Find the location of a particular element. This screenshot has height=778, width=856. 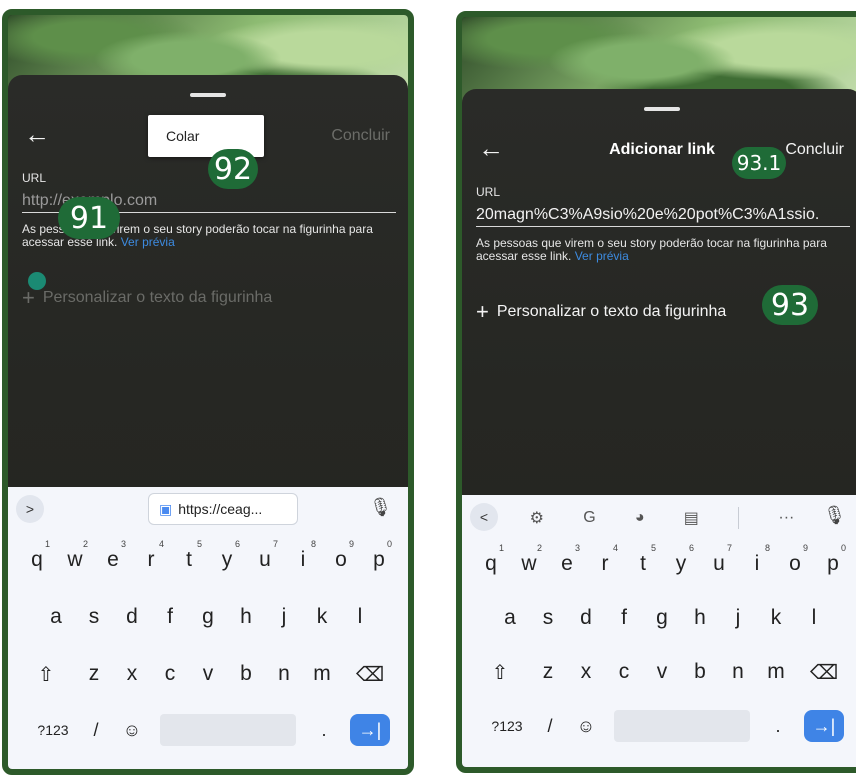

url-label: URL is located at coordinates (488, 192).